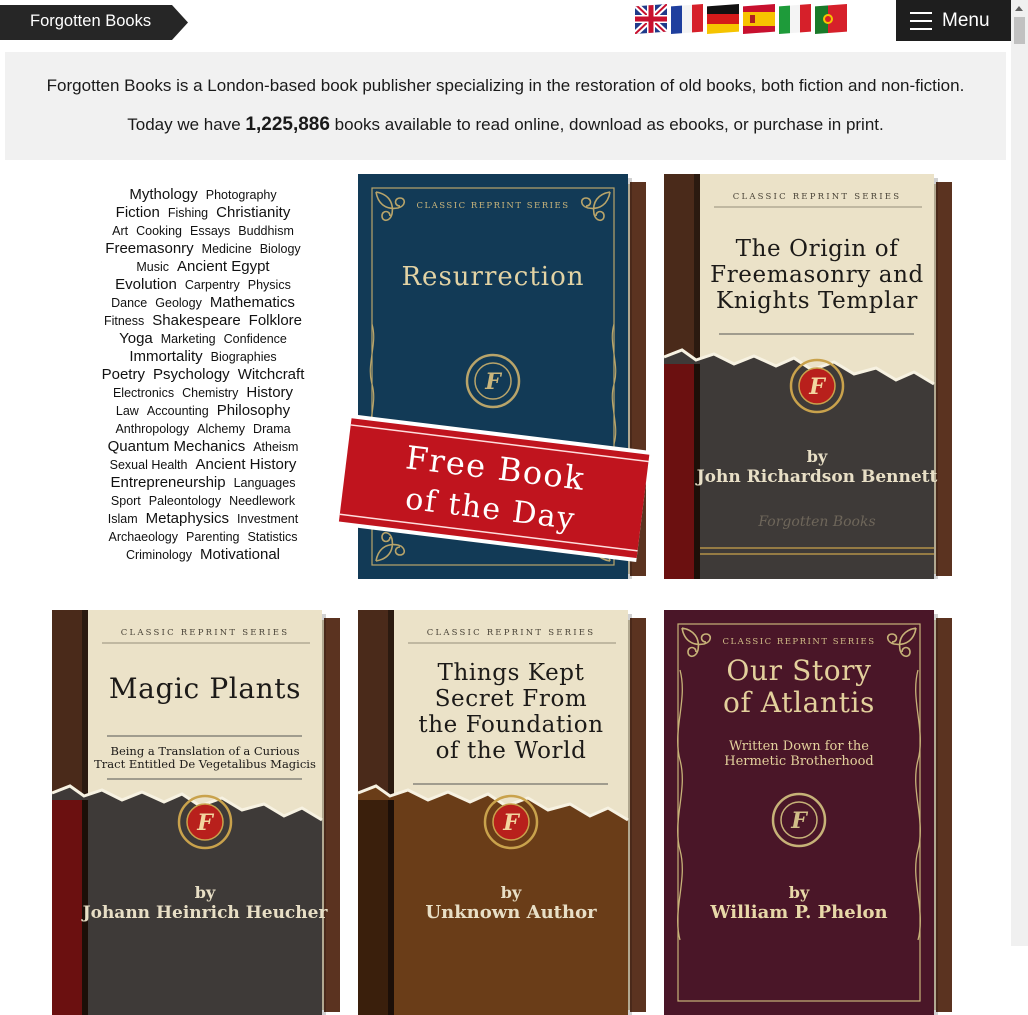 The height and width of the screenshot is (1015, 1028). What do you see at coordinates (123, 519) in the screenshot?
I see `subject-tag-islam: Islam` at bounding box center [123, 519].